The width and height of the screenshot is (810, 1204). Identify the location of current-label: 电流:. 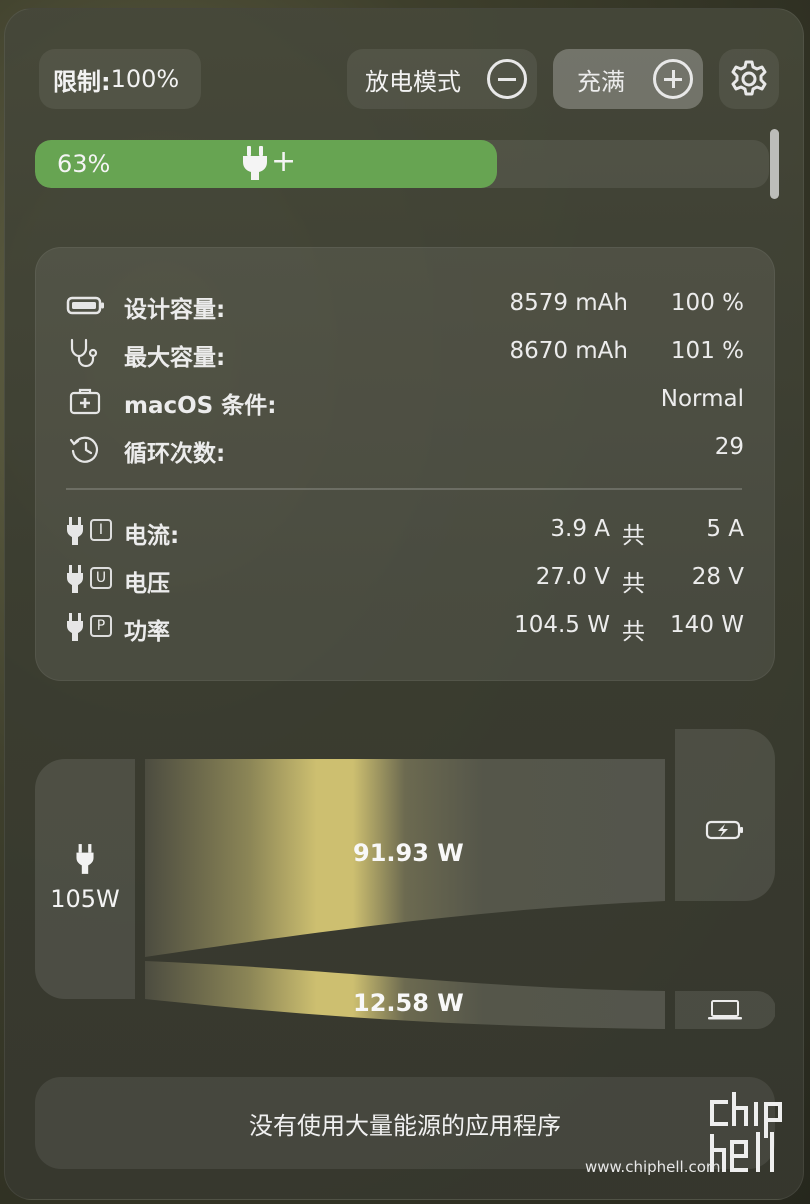
(152, 536).